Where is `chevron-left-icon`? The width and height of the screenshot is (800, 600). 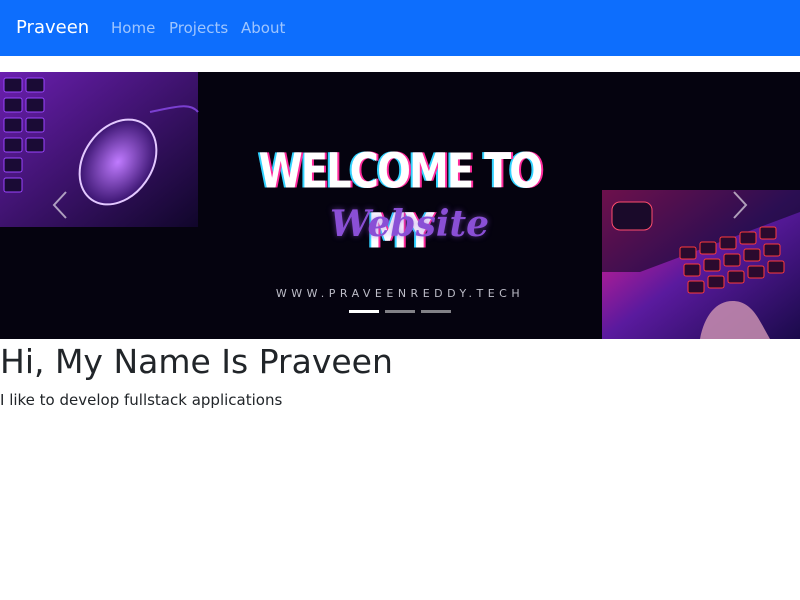
chevron-left-icon is located at coordinates (59, 205).